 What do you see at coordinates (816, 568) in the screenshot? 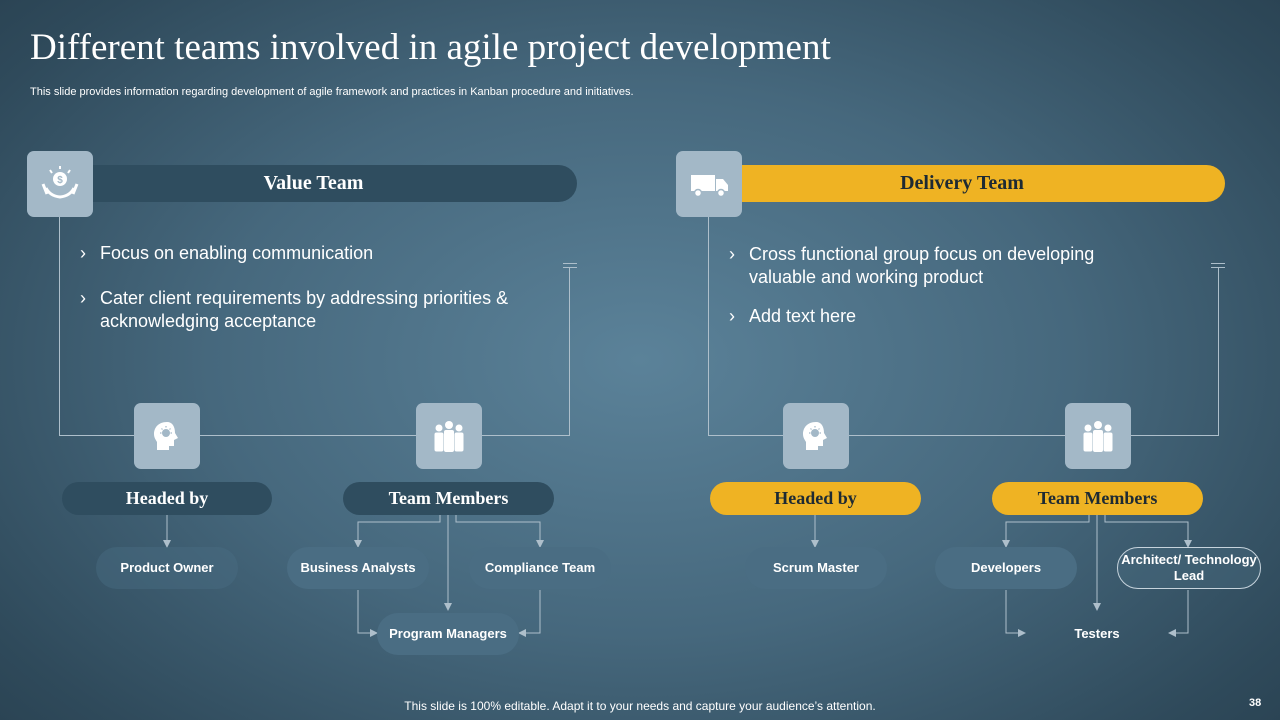
I see `member-scrum-master: Scrum Master` at bounding box center [816, 568].